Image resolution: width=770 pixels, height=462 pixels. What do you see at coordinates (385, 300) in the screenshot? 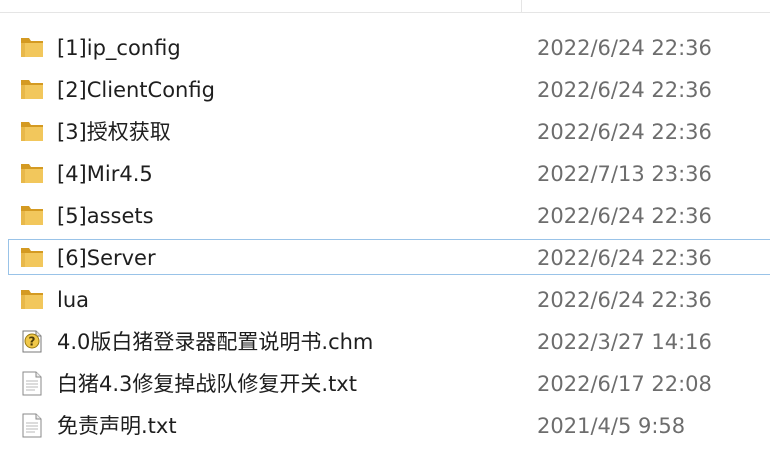
I see `file-row: lua 2022/6/24 22:36` at bounding box center [385, 300].